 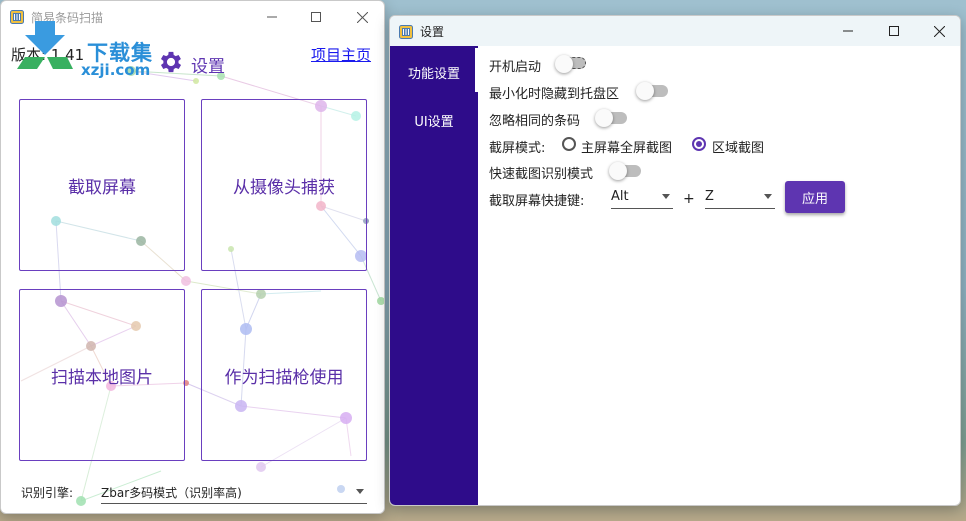 I want to click on scanner-gun-mode-button: 作为扫描枪使用, so click(x=284, y=375).